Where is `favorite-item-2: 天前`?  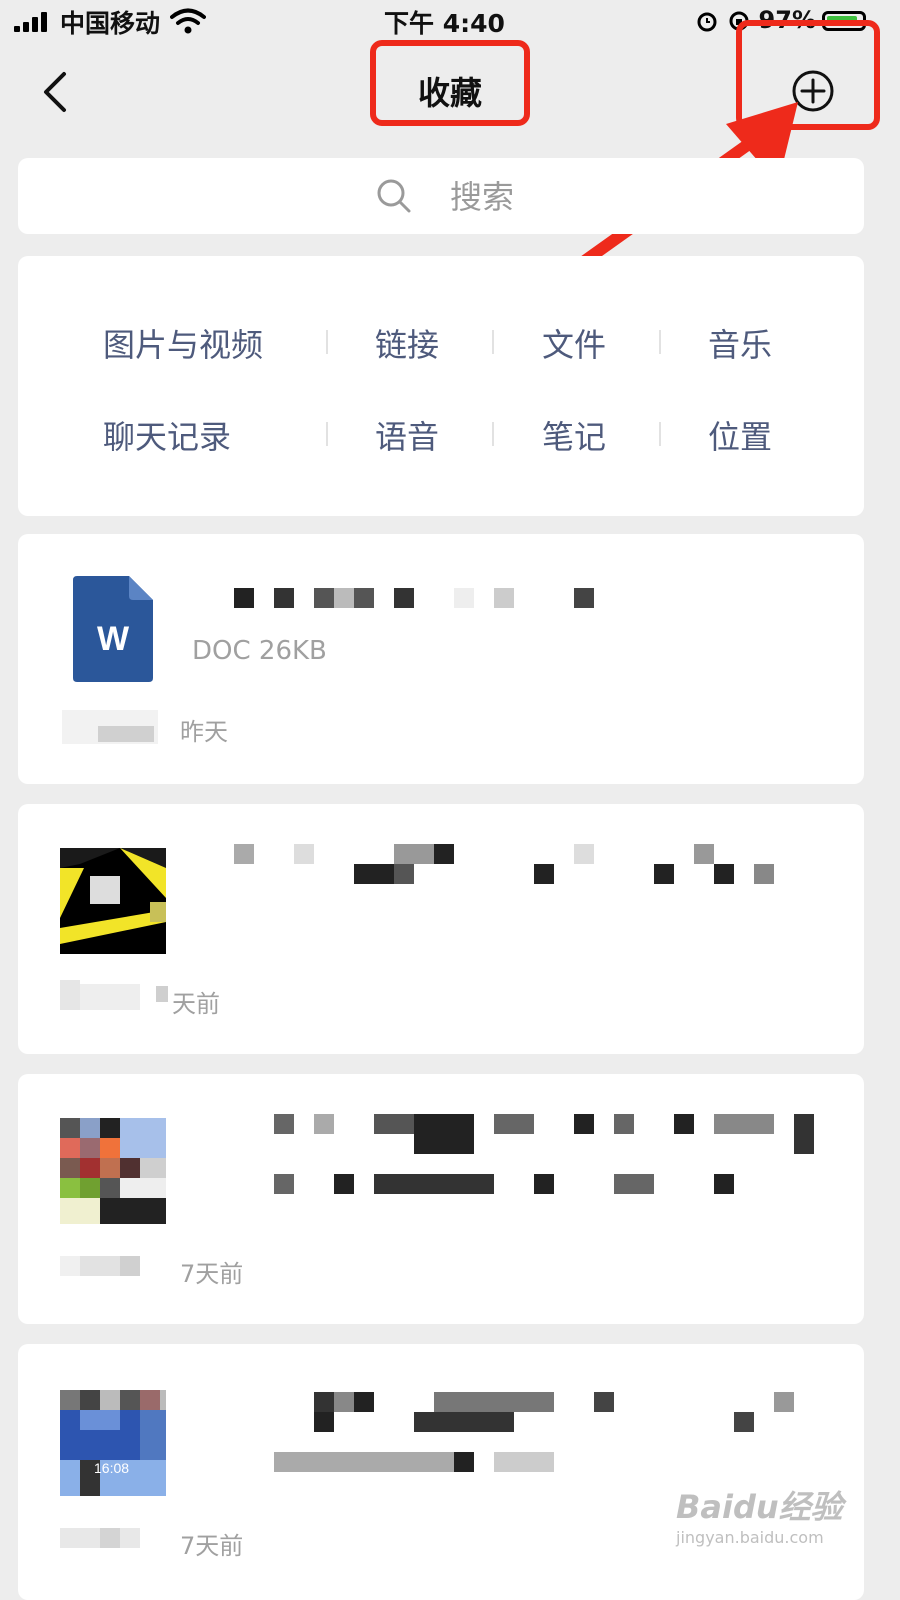 favorite-item-2: 天前 is located at coordinates (441, 929).